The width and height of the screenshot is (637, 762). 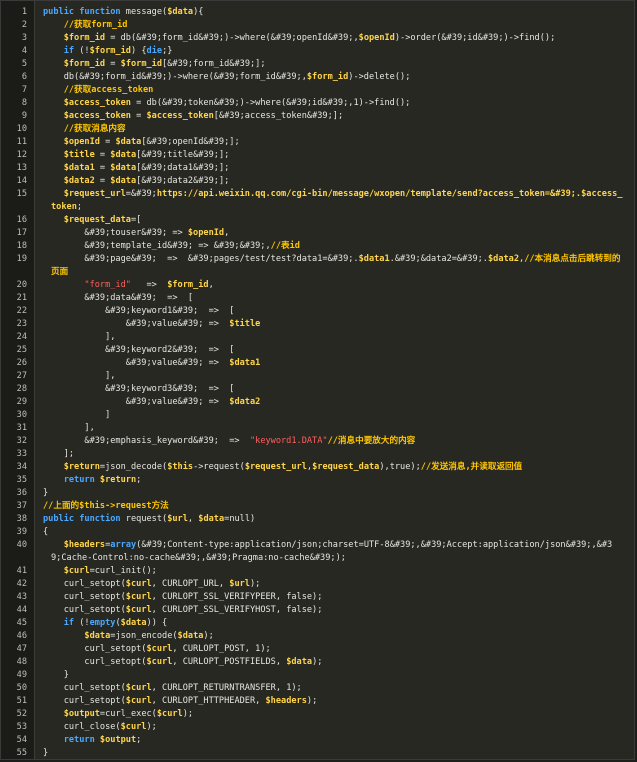 I want to click on code-line: 37 //上面的$this->request方法, so click(x=325, y=506).